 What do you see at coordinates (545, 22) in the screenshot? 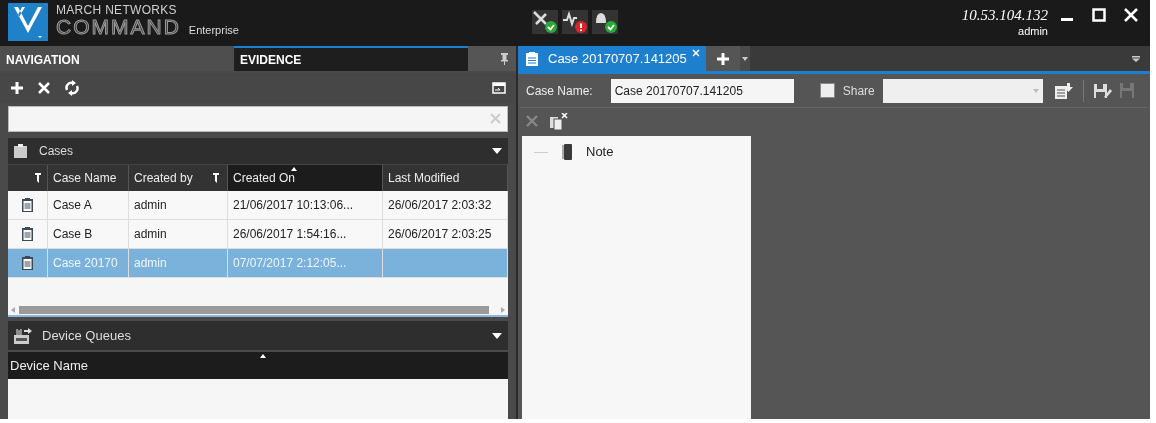
I see `tools-status-icon` at bounding box center [545, 22].